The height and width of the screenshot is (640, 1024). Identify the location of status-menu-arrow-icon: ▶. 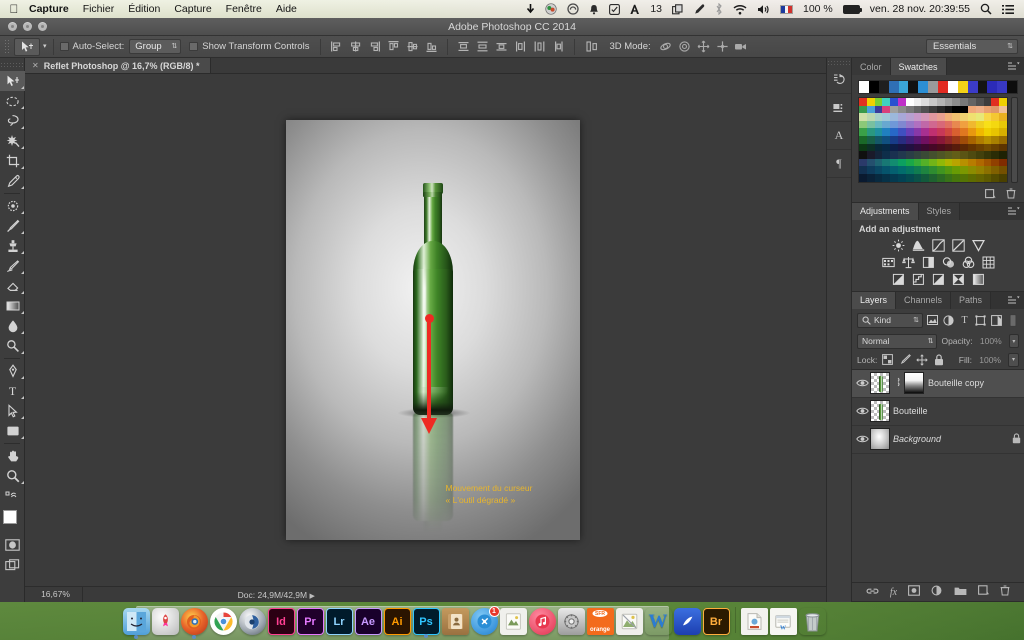
(311, 596).